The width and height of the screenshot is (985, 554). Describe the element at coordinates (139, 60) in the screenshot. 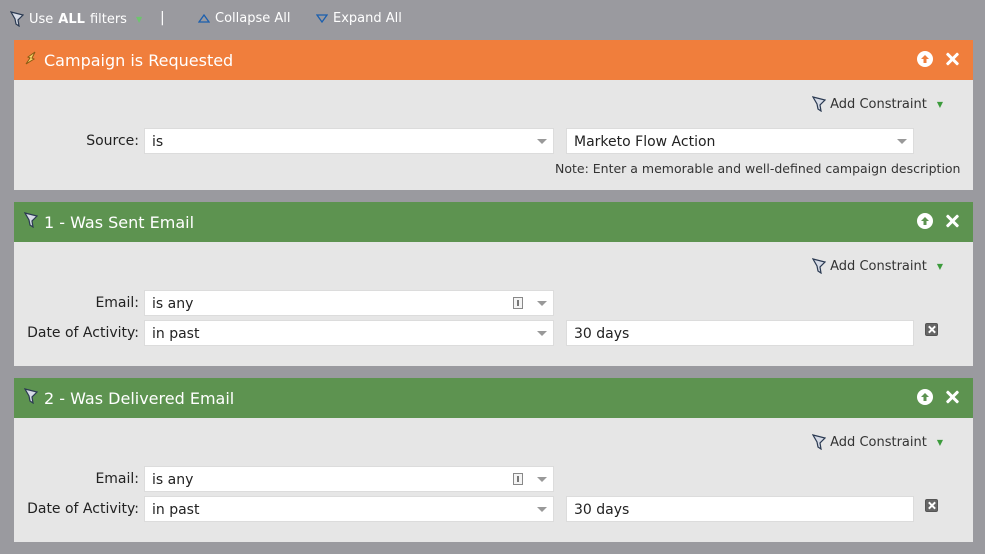

I see `panel-title: Campaign is Requested` at that location.